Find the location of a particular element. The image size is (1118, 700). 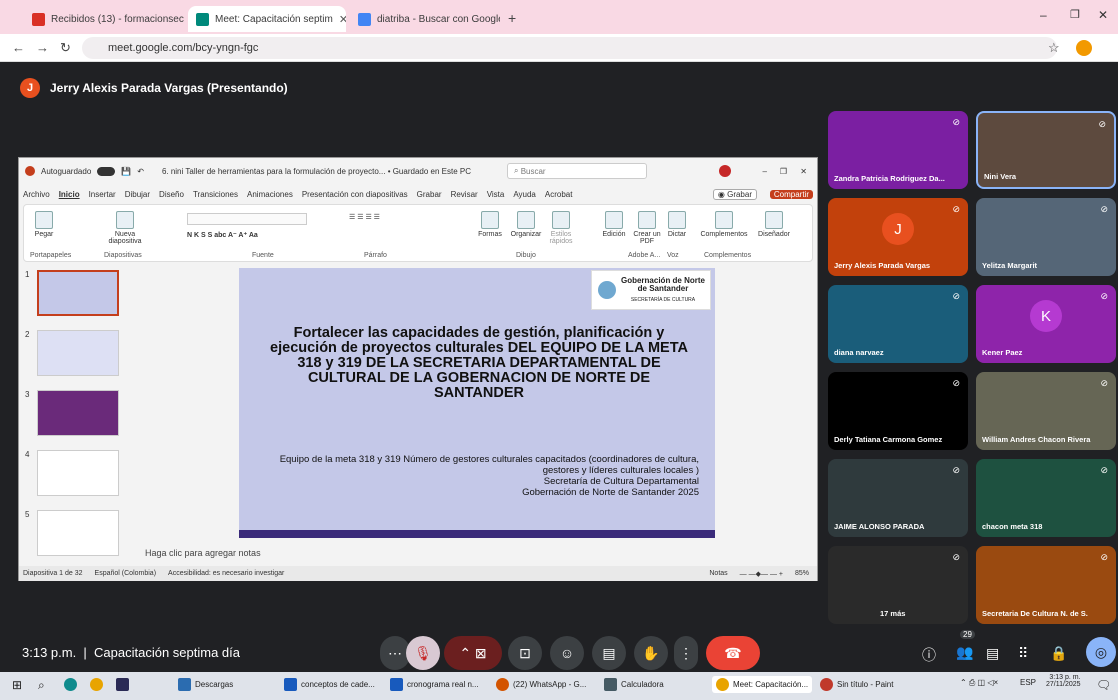

participant-tile: ⊘ J Jerry Alexis Parada Vargas is located at coordinates (898, 237).